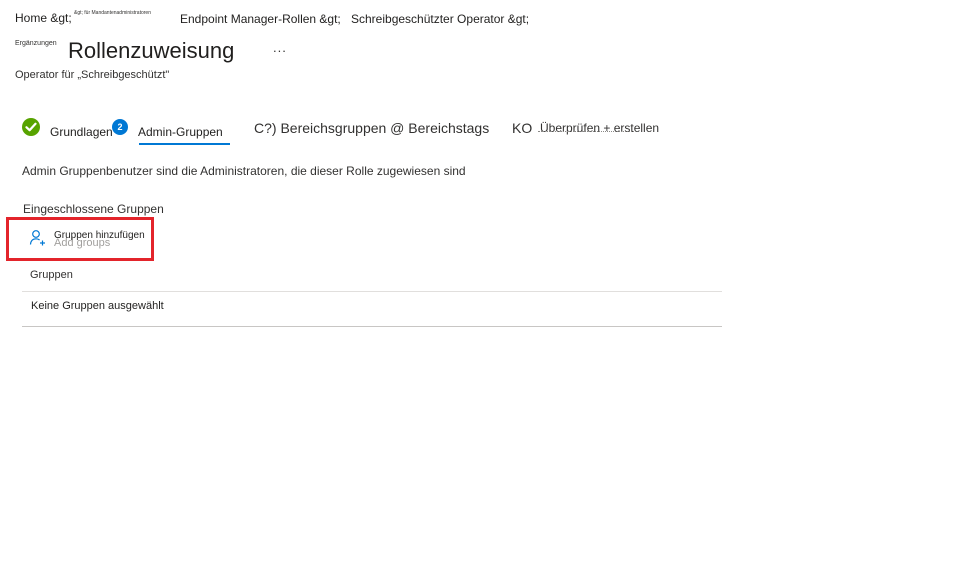 This screenshot has width=960, height=567. Describe the element at coordinates (51, 275) in the screenshot. I see `groups-column-header: Gruppen` at that location.